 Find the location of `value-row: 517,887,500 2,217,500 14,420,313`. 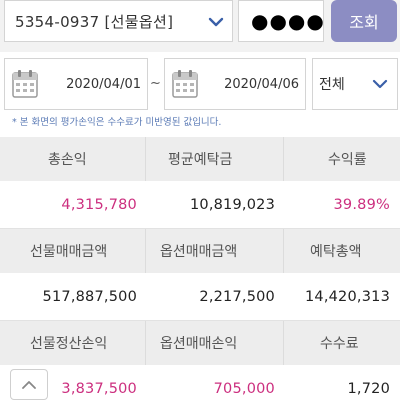

value-row: 517,887,500 2,217,500 14,420,313 is located at coordinates (200, 297).